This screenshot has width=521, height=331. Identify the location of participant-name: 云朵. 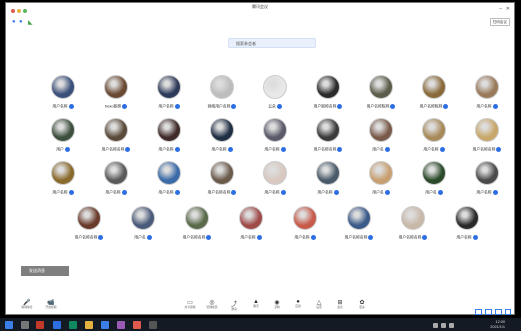
(275, 107).